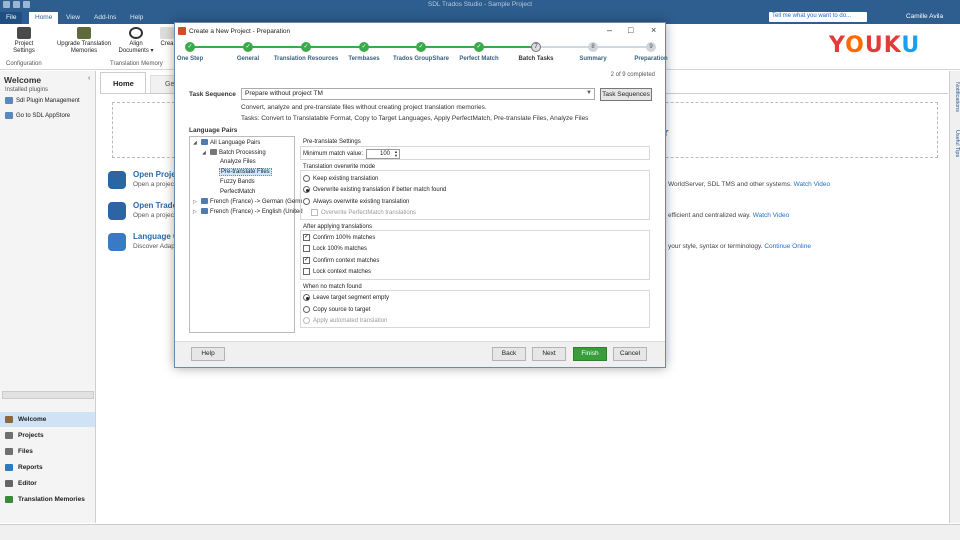 The image size is (960, 540). I want to click on tree-item-fr-de: French (France) -> German (Germ, so click(251, 201).